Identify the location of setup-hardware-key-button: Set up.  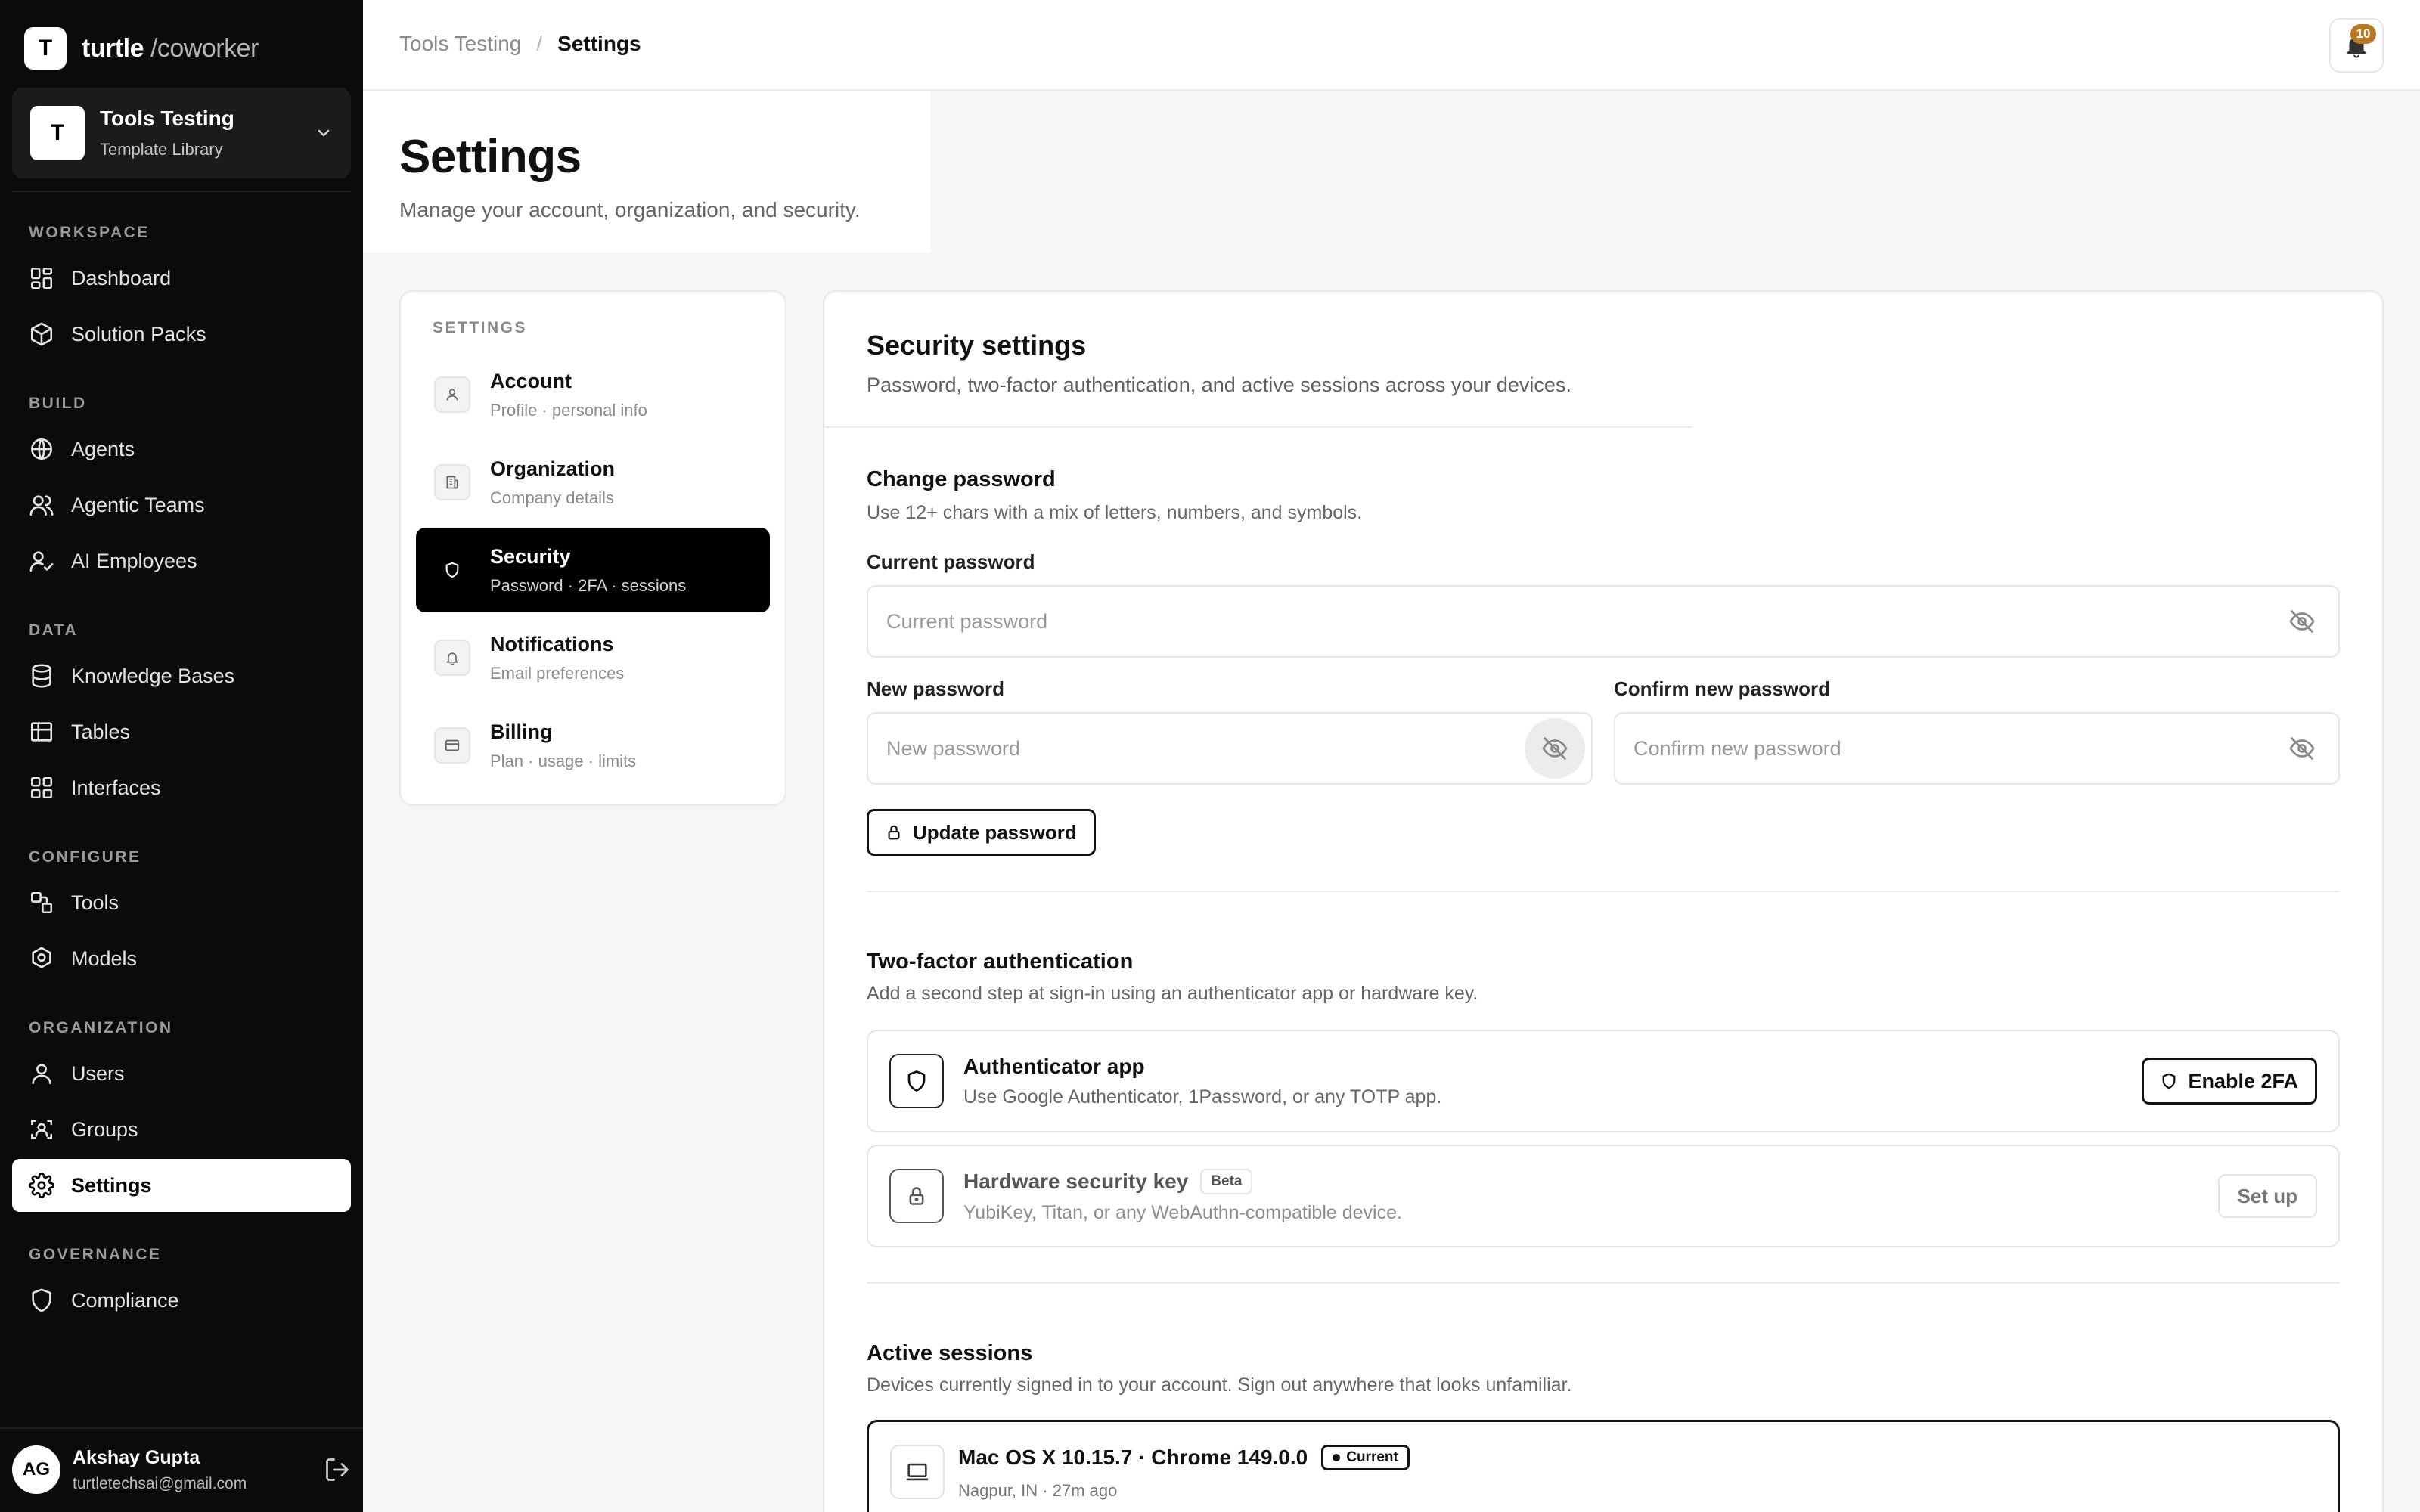
(2267, 1196).